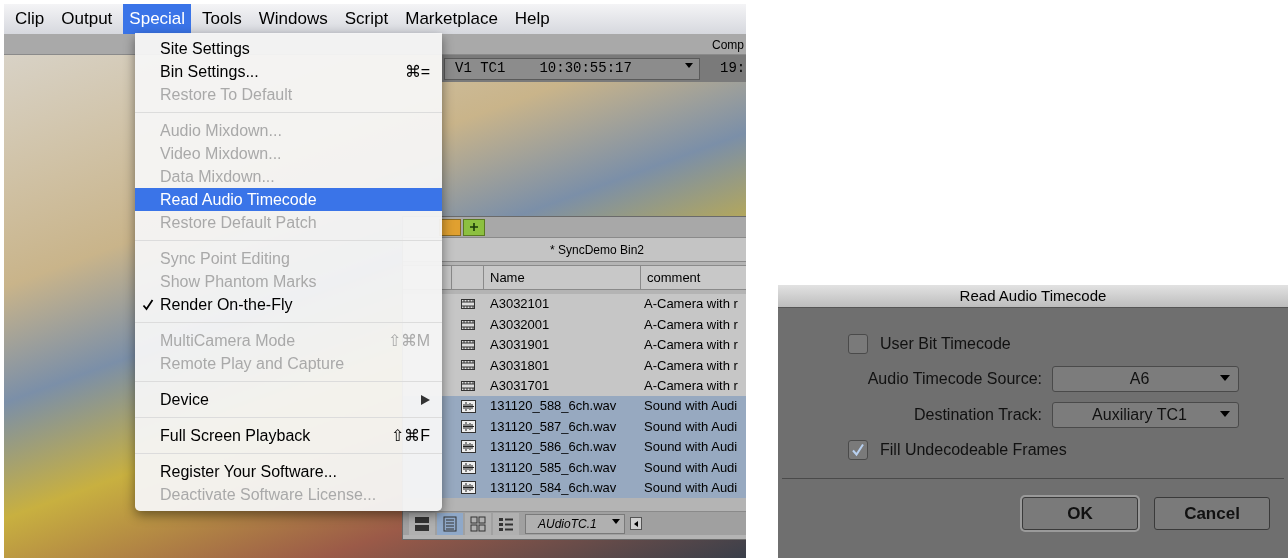 This screenshot has width=1288, height=558. What do you see at coordinates (520, 324) in the screenshot?
I see `clip-name: A3032001` at bounding box center [520, 324].